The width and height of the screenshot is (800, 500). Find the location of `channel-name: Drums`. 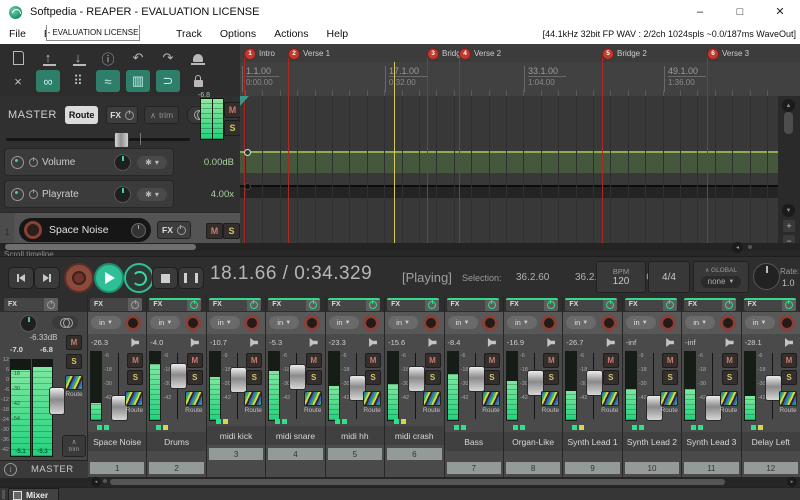

channel-name: Drums is located at coordinates (176, 441).